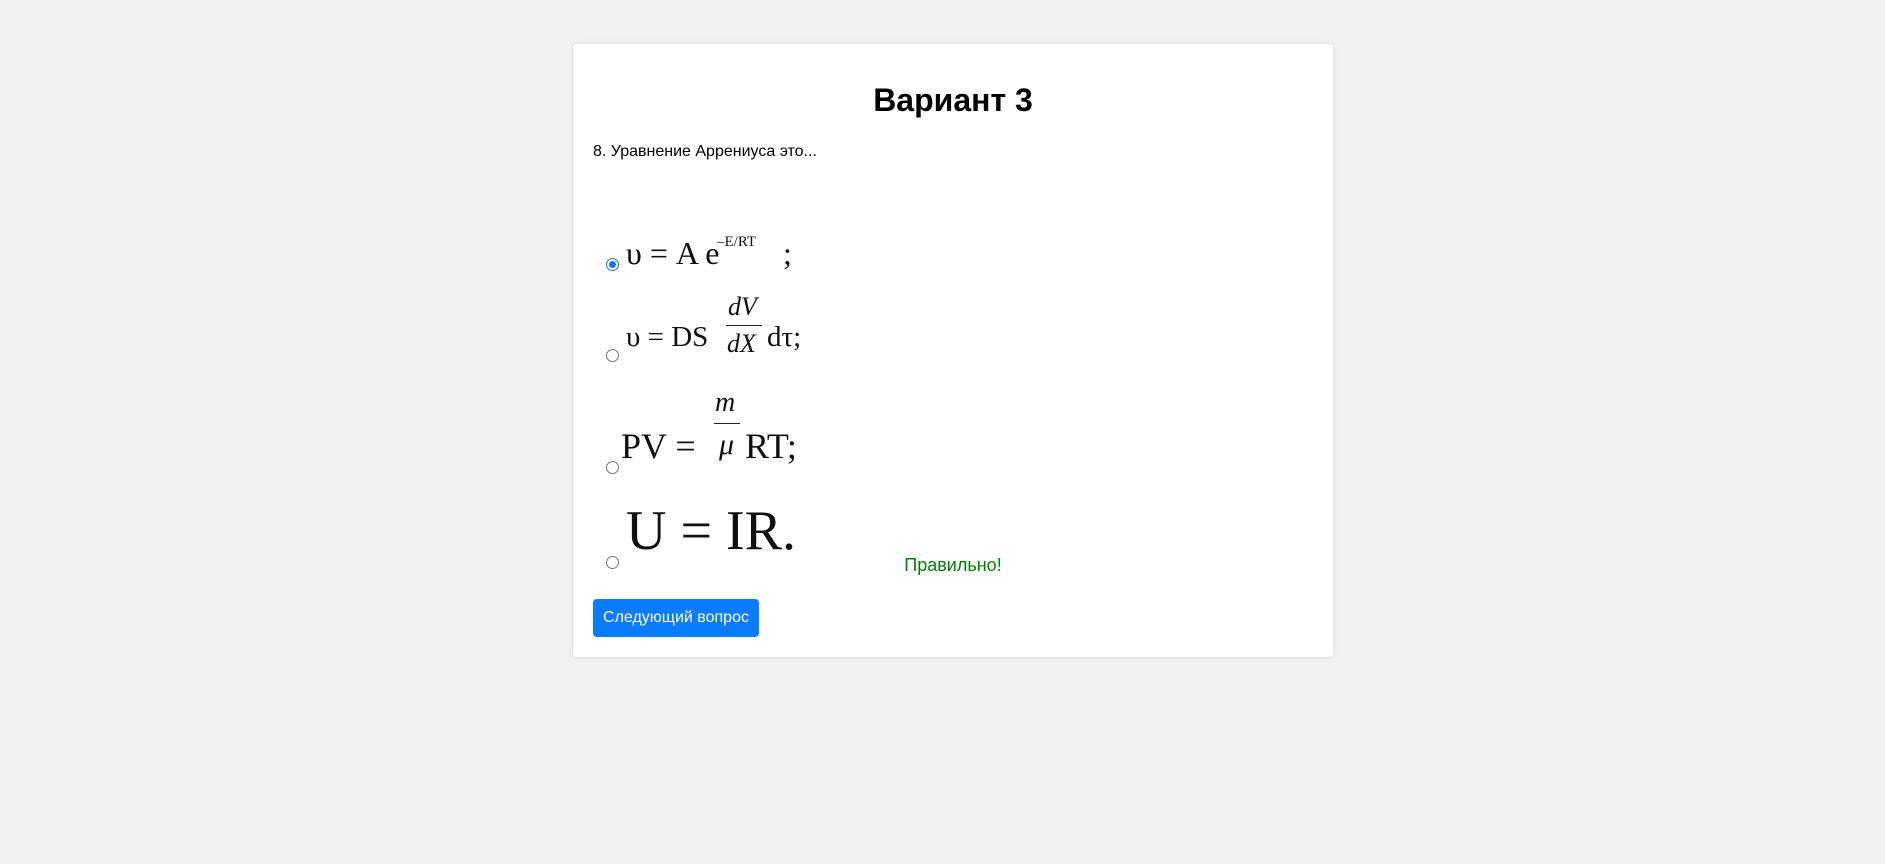  What do you see at coordinates (725, 402) in the screenshot?
I see `formula-3-numerator: m` at bounding box center [725, 402].